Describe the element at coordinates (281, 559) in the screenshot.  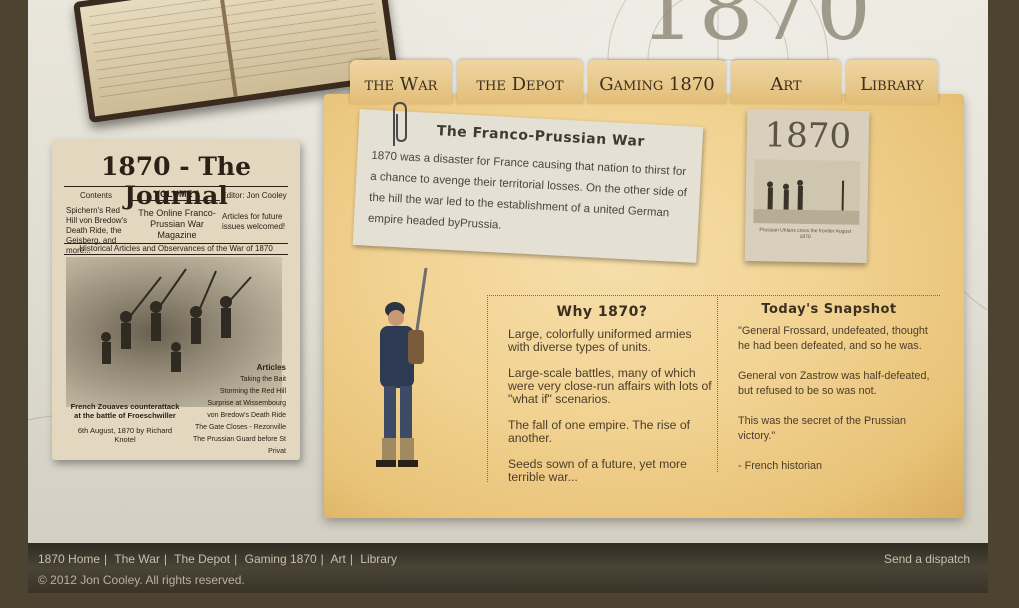
I see `footer-link-gaming-1870: Gaming 1870` at that location.